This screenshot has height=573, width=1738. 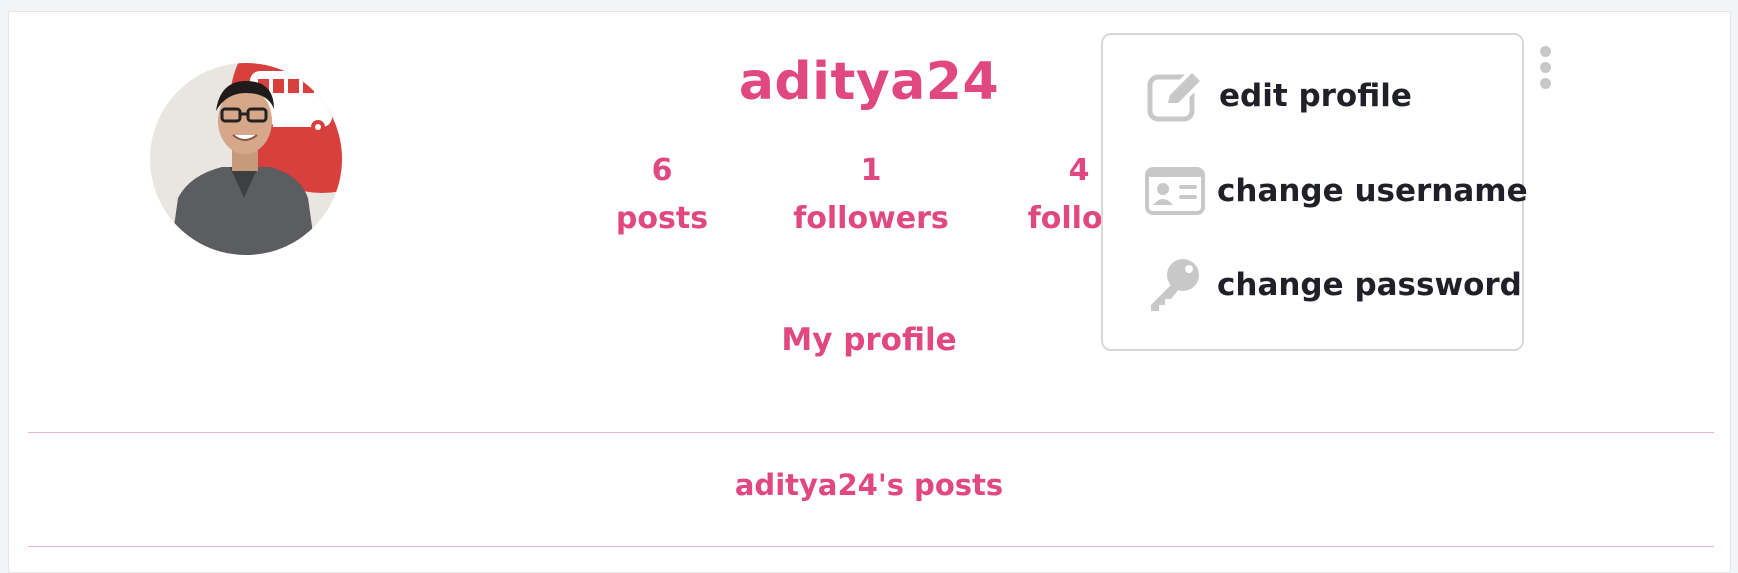 What do you see at coordinates (1175, 285) in the screenshot?
I see `key-icon` at bounding box center [1175, 285].